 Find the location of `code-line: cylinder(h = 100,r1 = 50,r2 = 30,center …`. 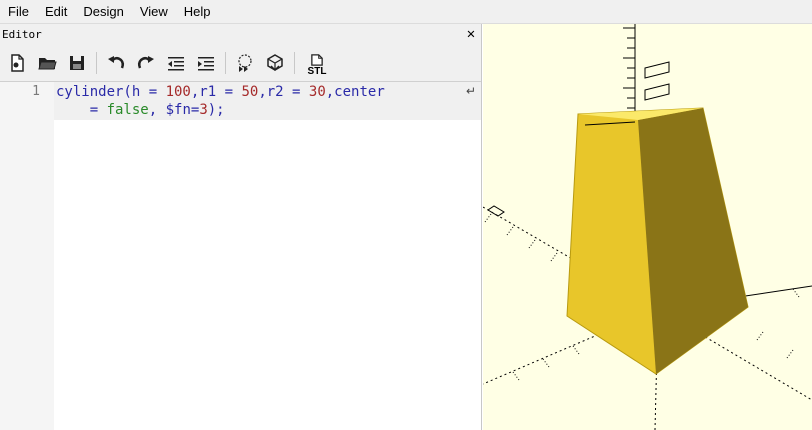

code-line: cylinder(h = 100,r1 = 50,r2 = 30,center … is located at coordinates (260, 101).